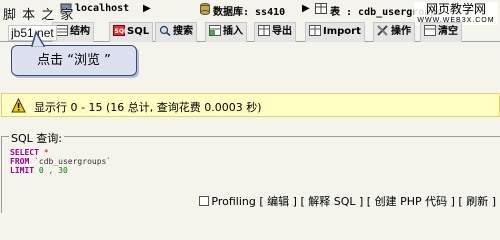 The height and width of the screenshot is (240, 500). What do you see at coordinates (430, 30) in the screenshot?
I see `empty-icon` at bounding box center [430, 30].